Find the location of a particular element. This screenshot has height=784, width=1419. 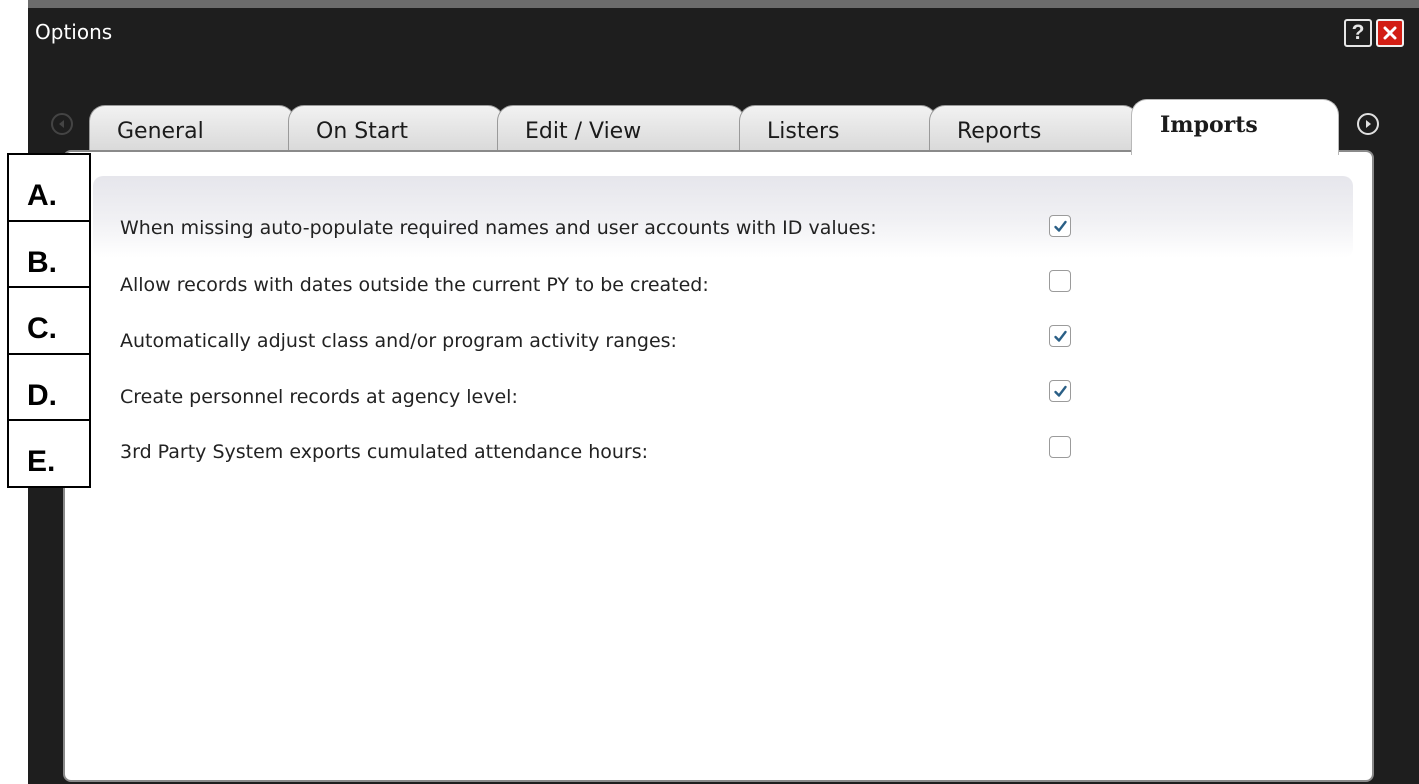

tab-listers: Listers is located at coordinates (838, 128).